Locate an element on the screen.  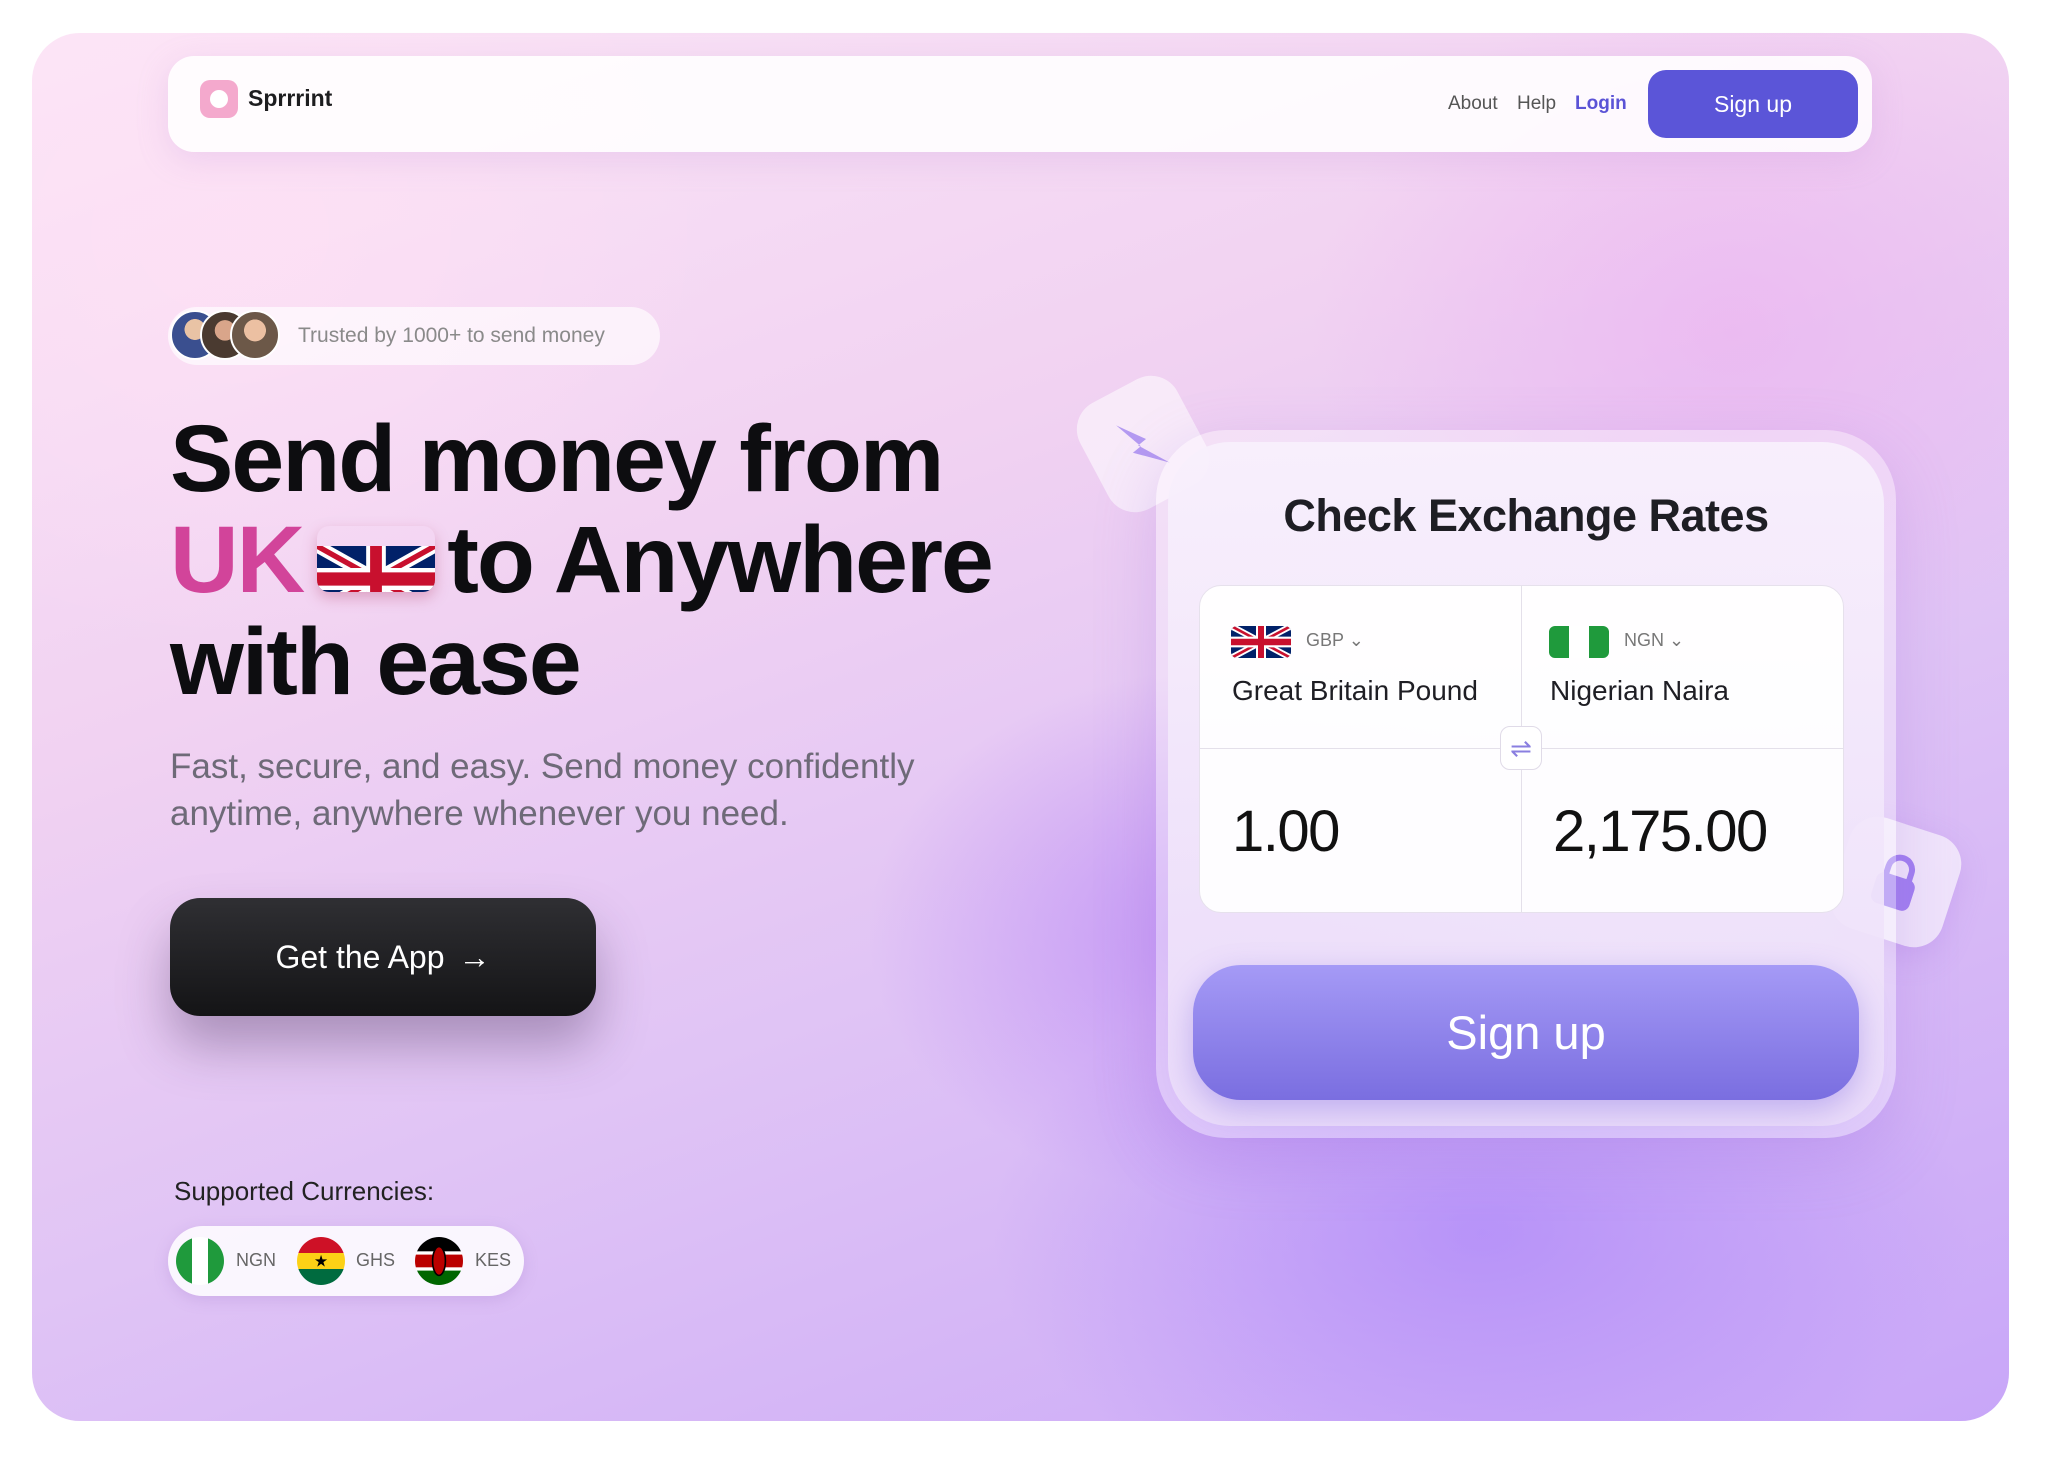
headline-line-3: with ease is located at coordinates (376, 662).